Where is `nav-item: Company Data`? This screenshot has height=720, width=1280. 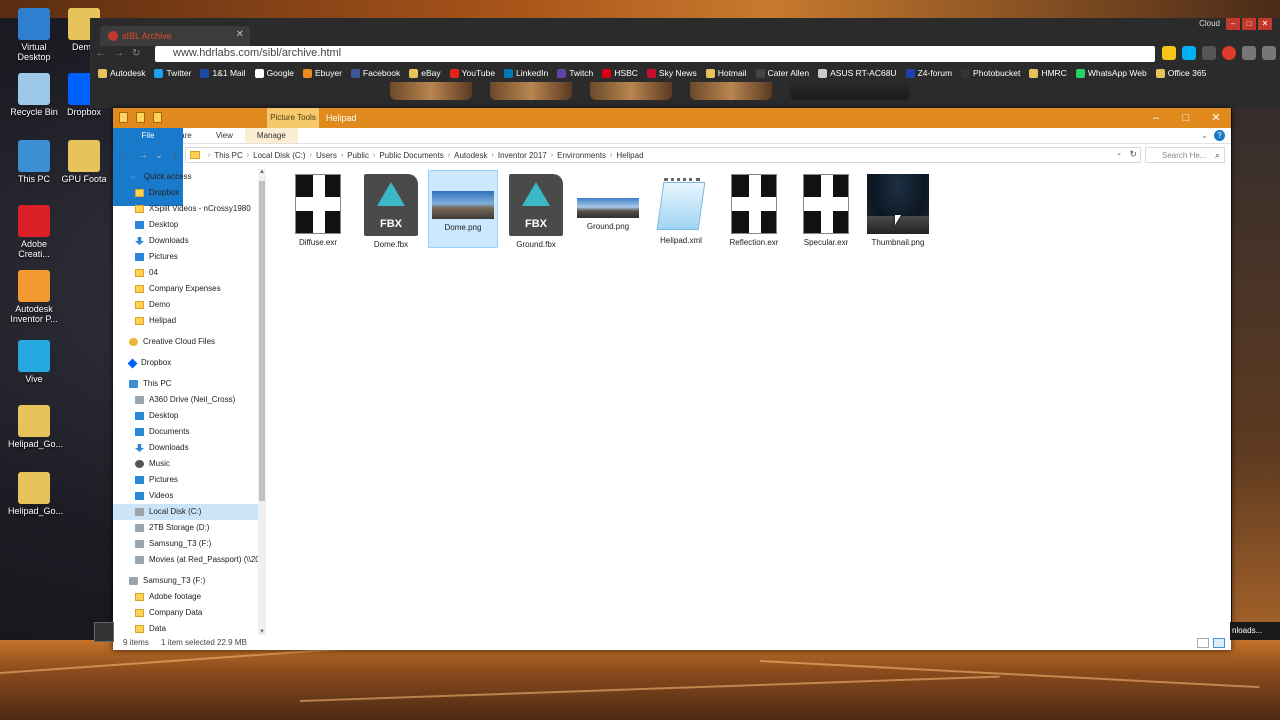 nav-item: Company Data is located at coordinates (189, 613).